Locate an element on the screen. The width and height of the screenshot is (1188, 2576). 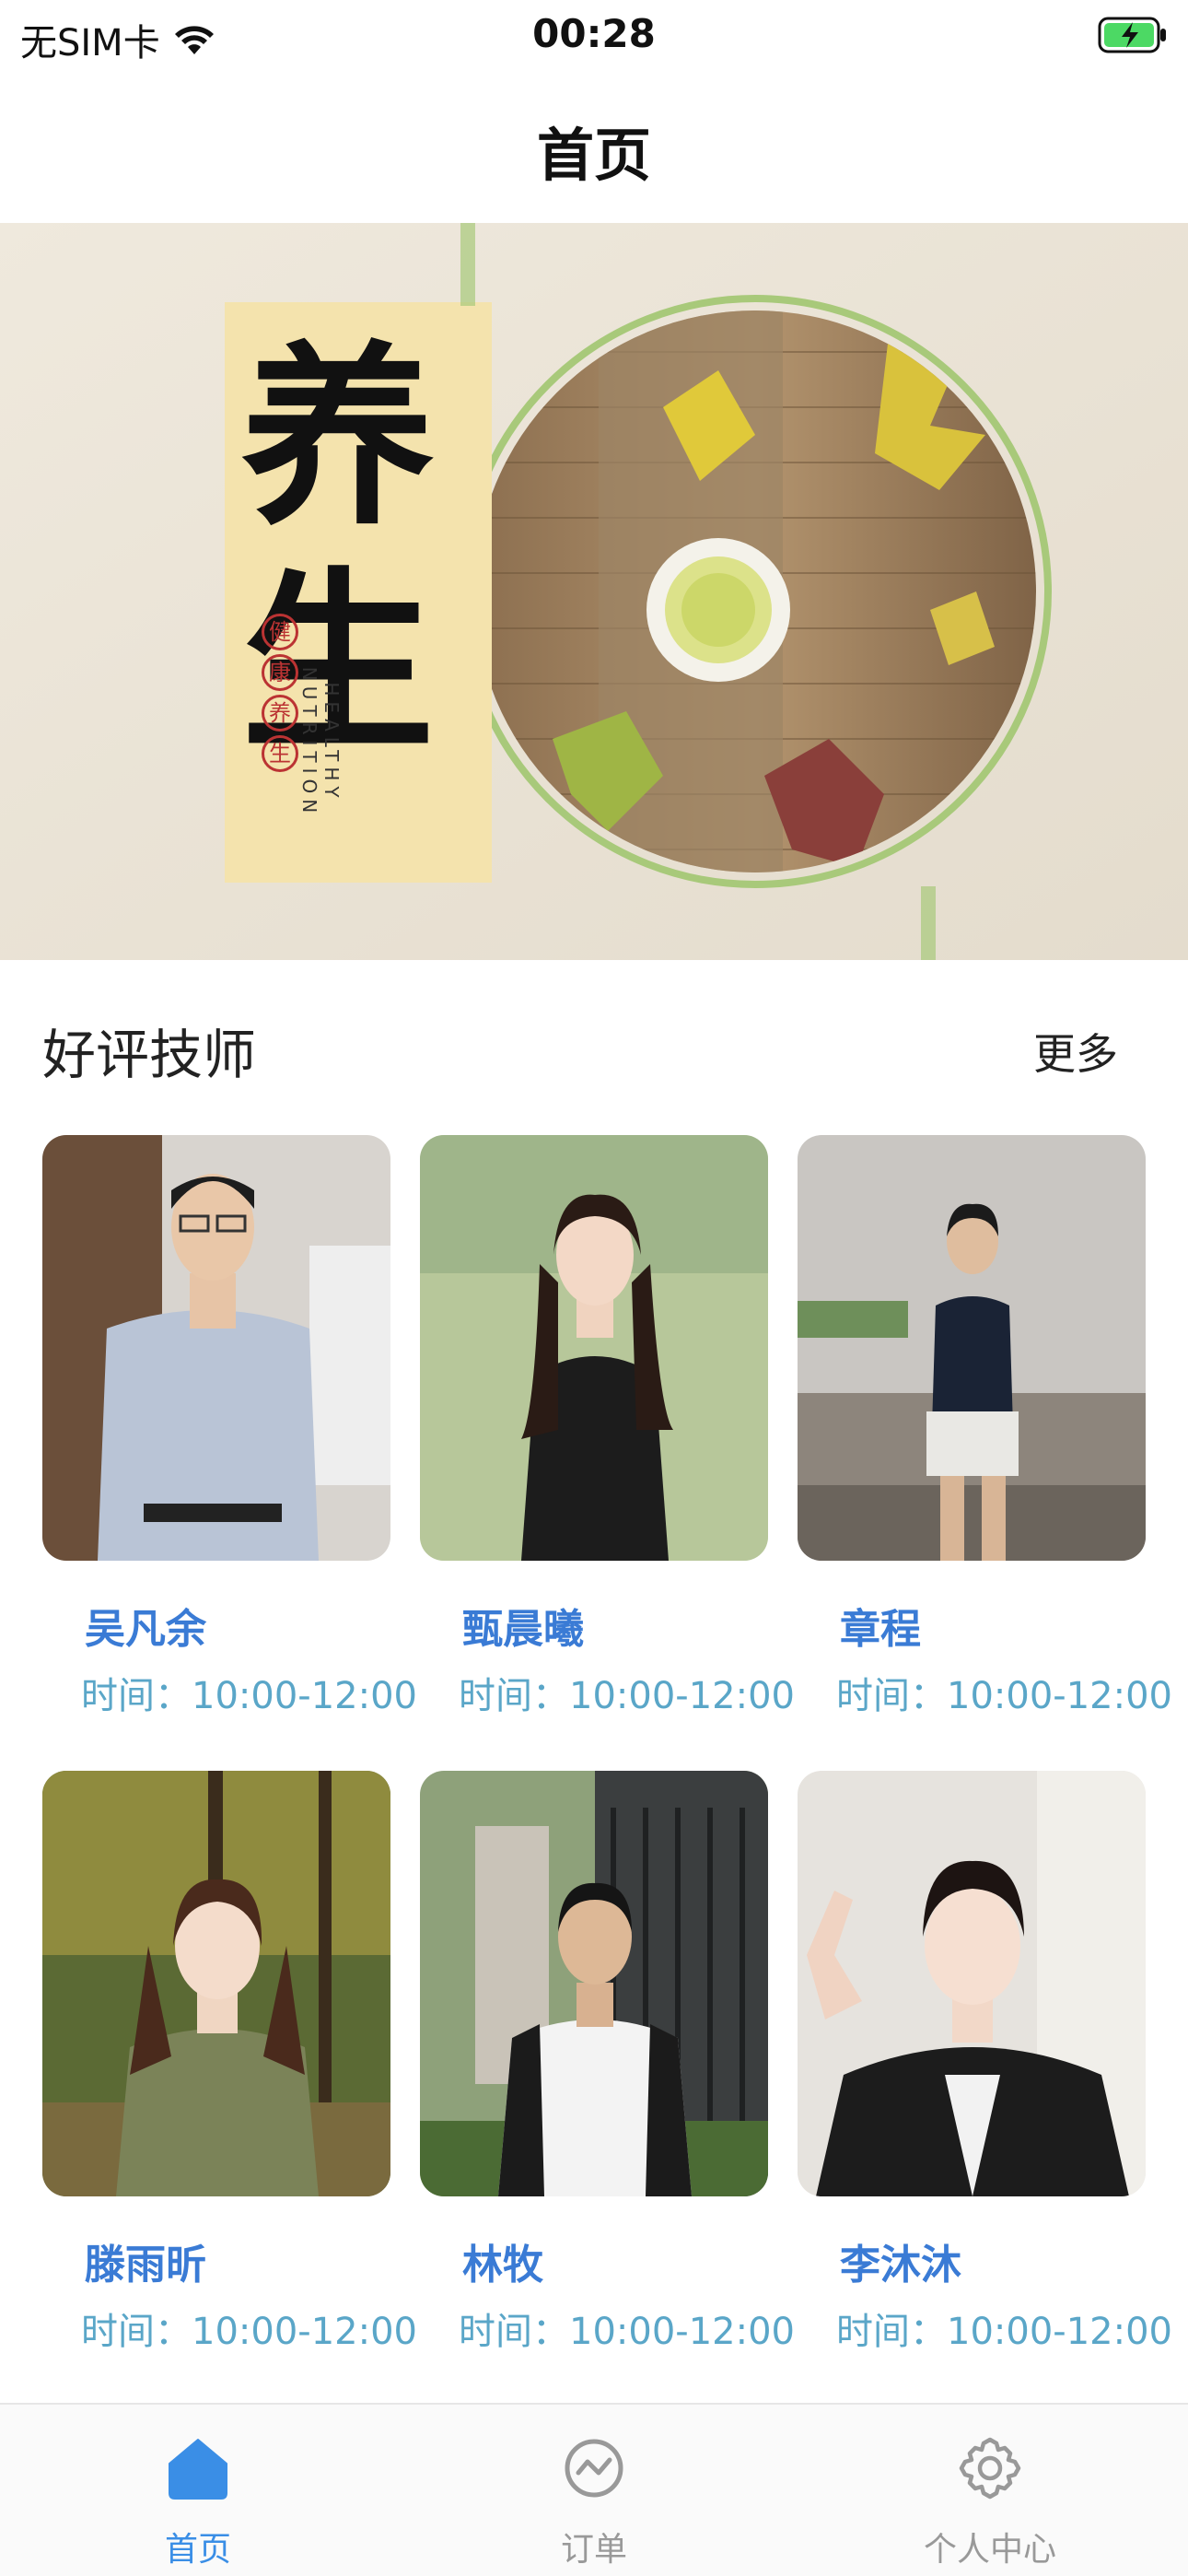
technician-name: 李沐沐 is located at coordinates (900, 2265).